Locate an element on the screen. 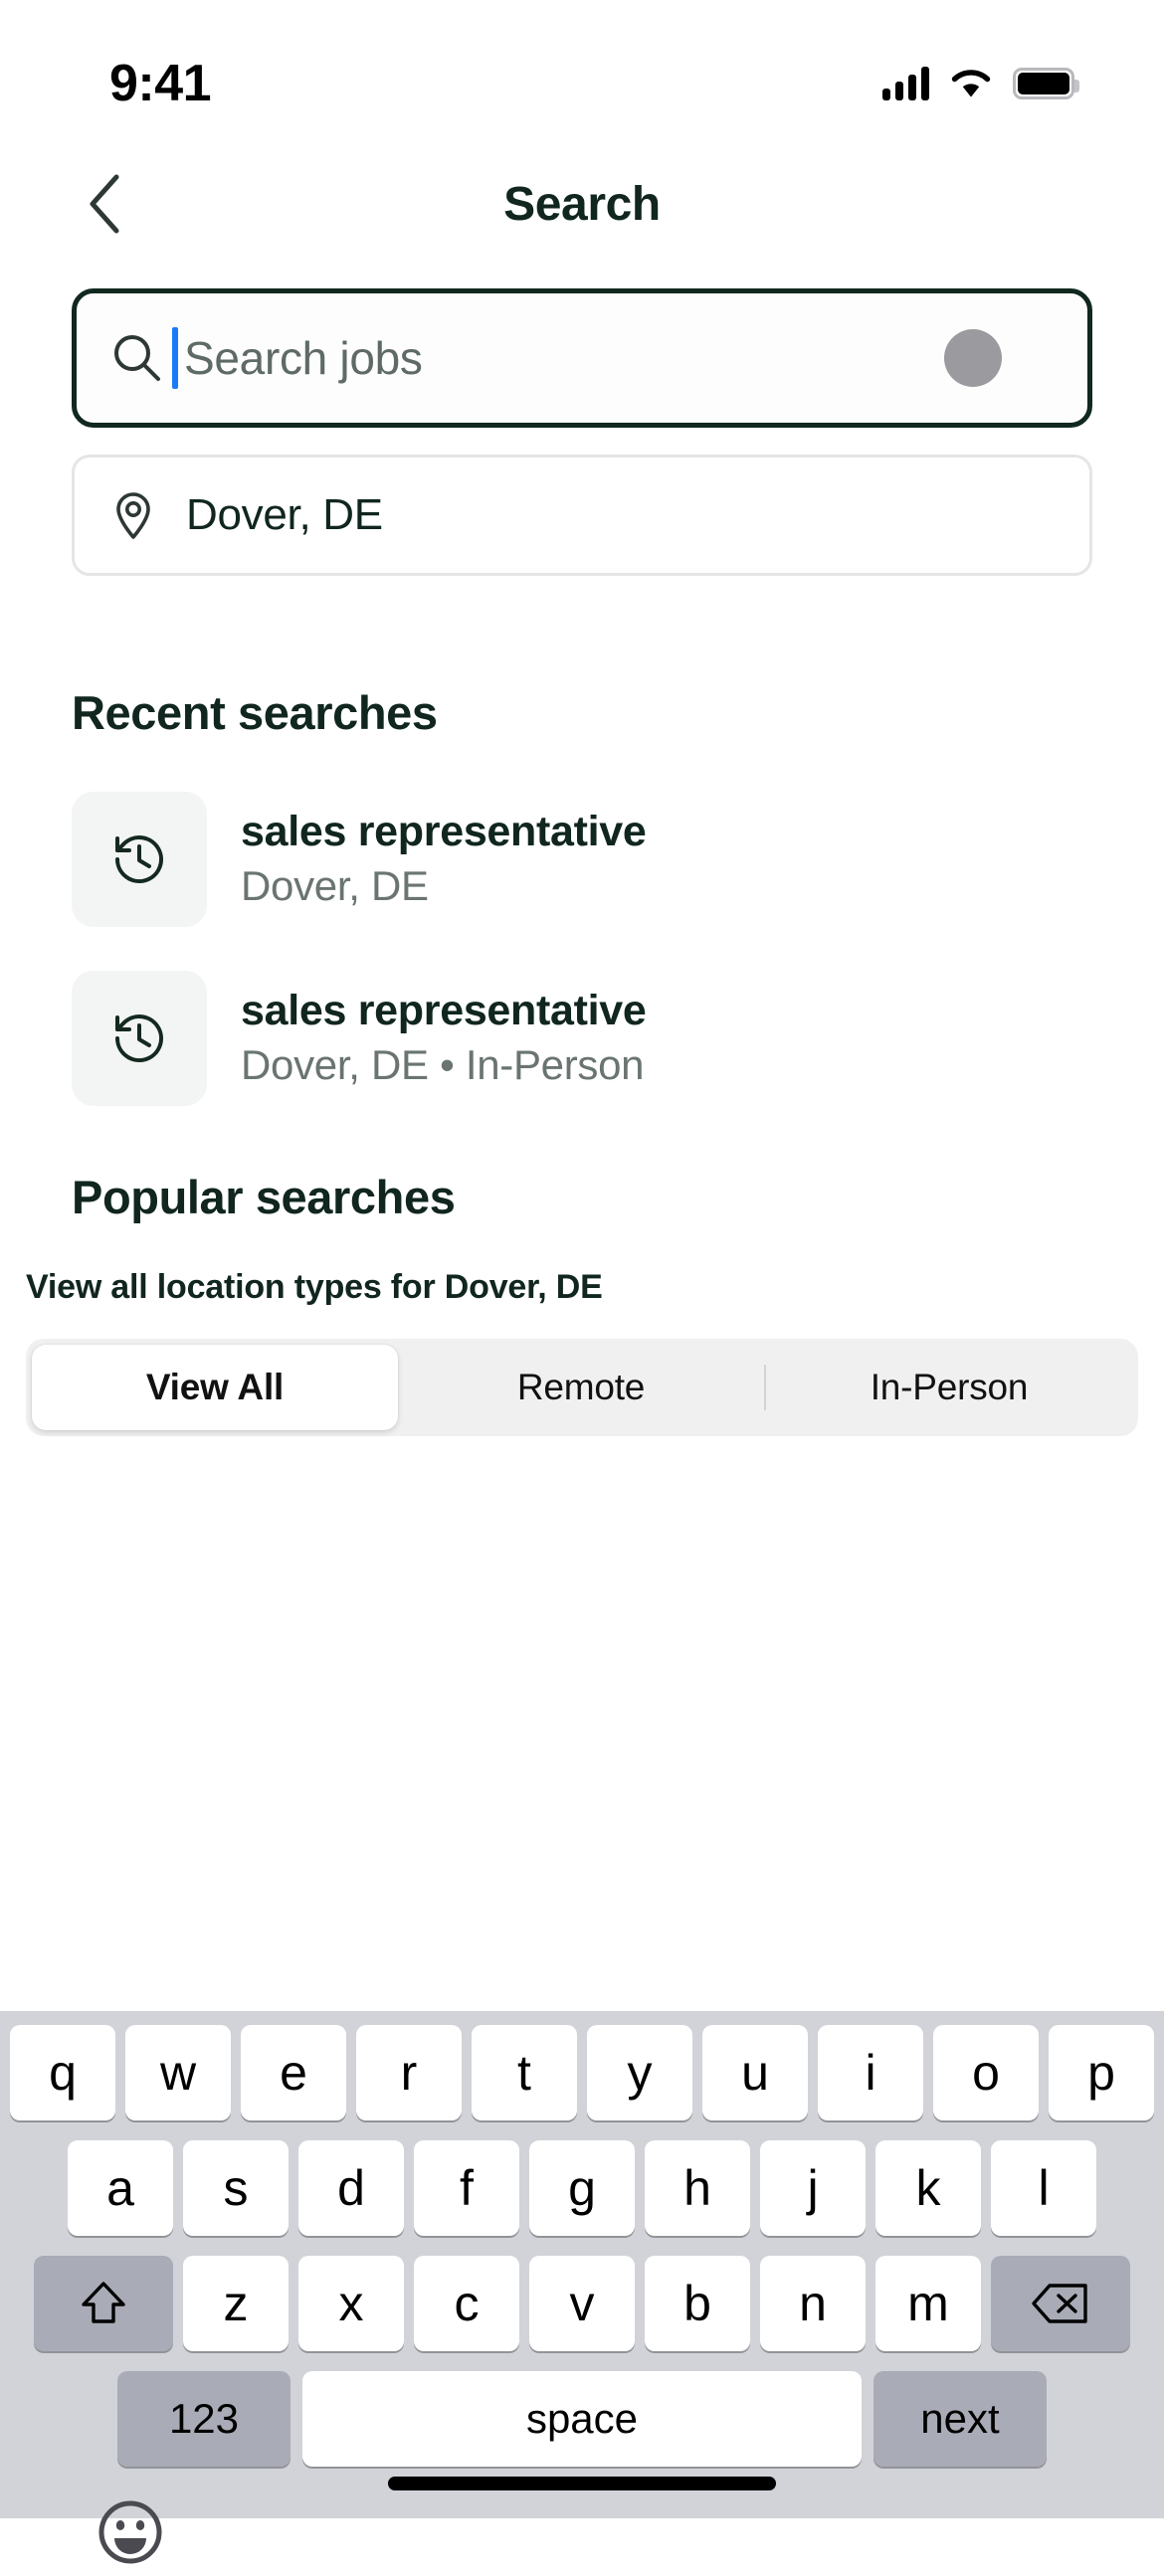  key-u: u is located at coordinates (755, 2072).